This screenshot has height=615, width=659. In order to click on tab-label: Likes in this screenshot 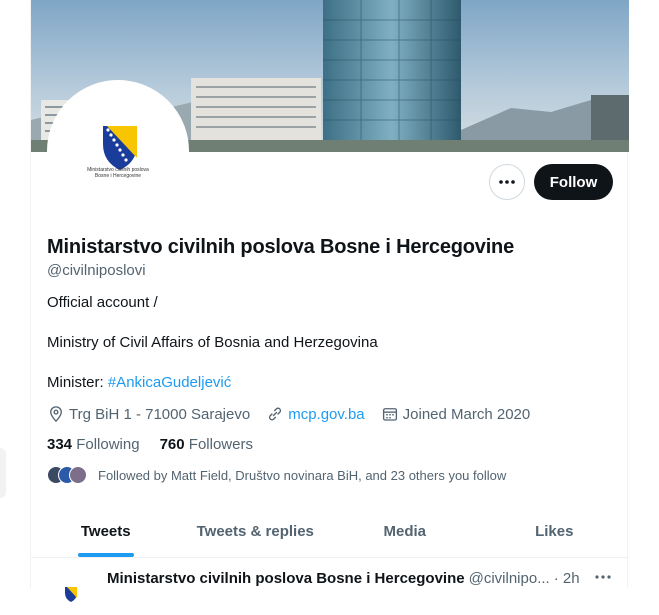, I will do `click(554, 531)`.